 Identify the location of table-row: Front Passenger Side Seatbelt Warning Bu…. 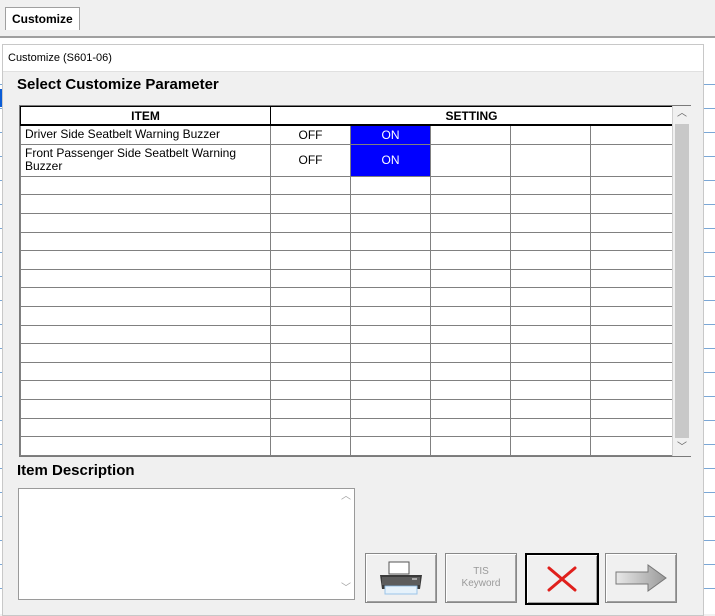
(347, 160).